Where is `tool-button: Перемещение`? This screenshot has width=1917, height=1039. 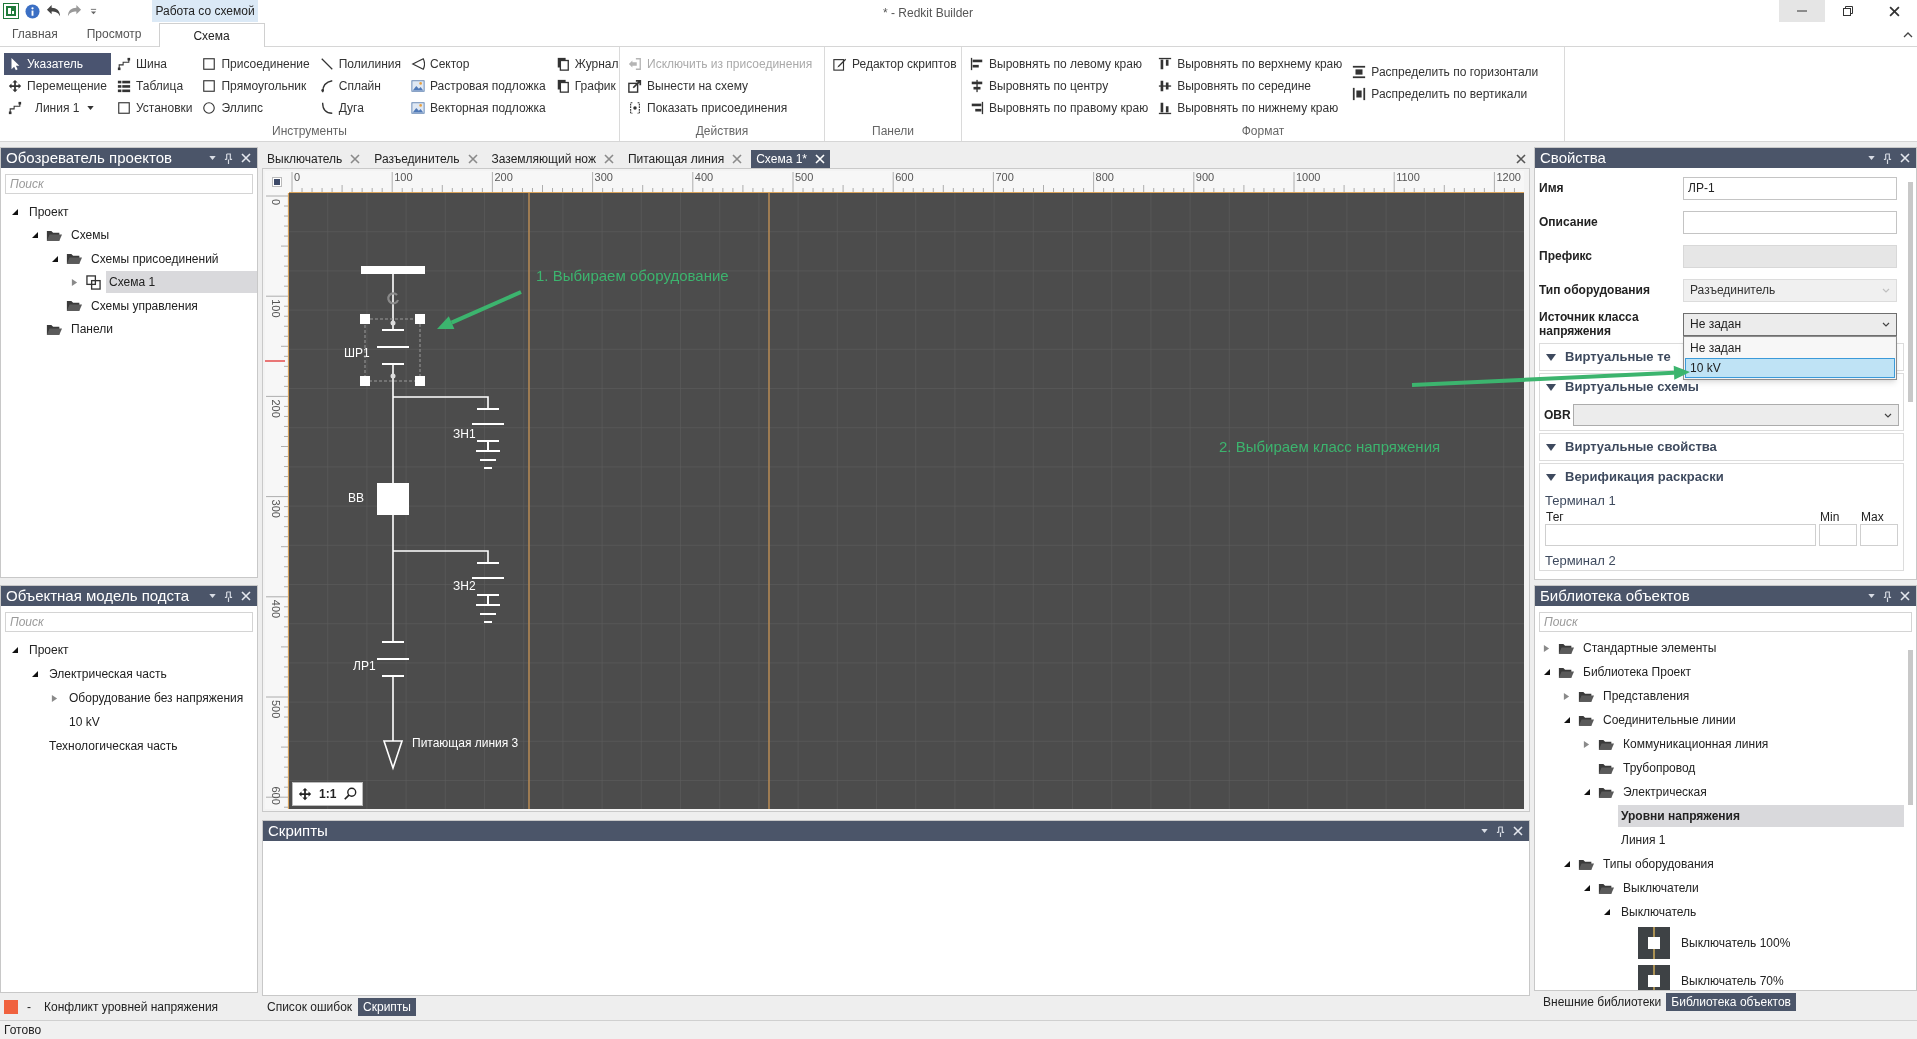 tool-button: Перемещение is located at coordinates (57, 86).